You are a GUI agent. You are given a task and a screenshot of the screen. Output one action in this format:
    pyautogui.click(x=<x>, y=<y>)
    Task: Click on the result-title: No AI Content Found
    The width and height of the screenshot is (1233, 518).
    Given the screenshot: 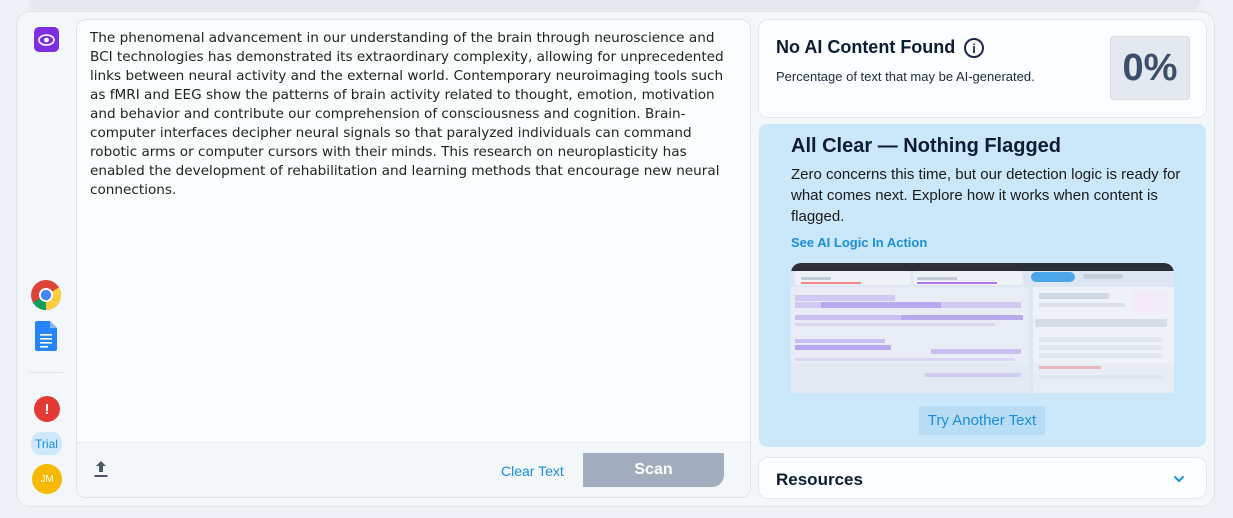 What is the action you would take?
    pyautogui.click(x=866, y=47)
    